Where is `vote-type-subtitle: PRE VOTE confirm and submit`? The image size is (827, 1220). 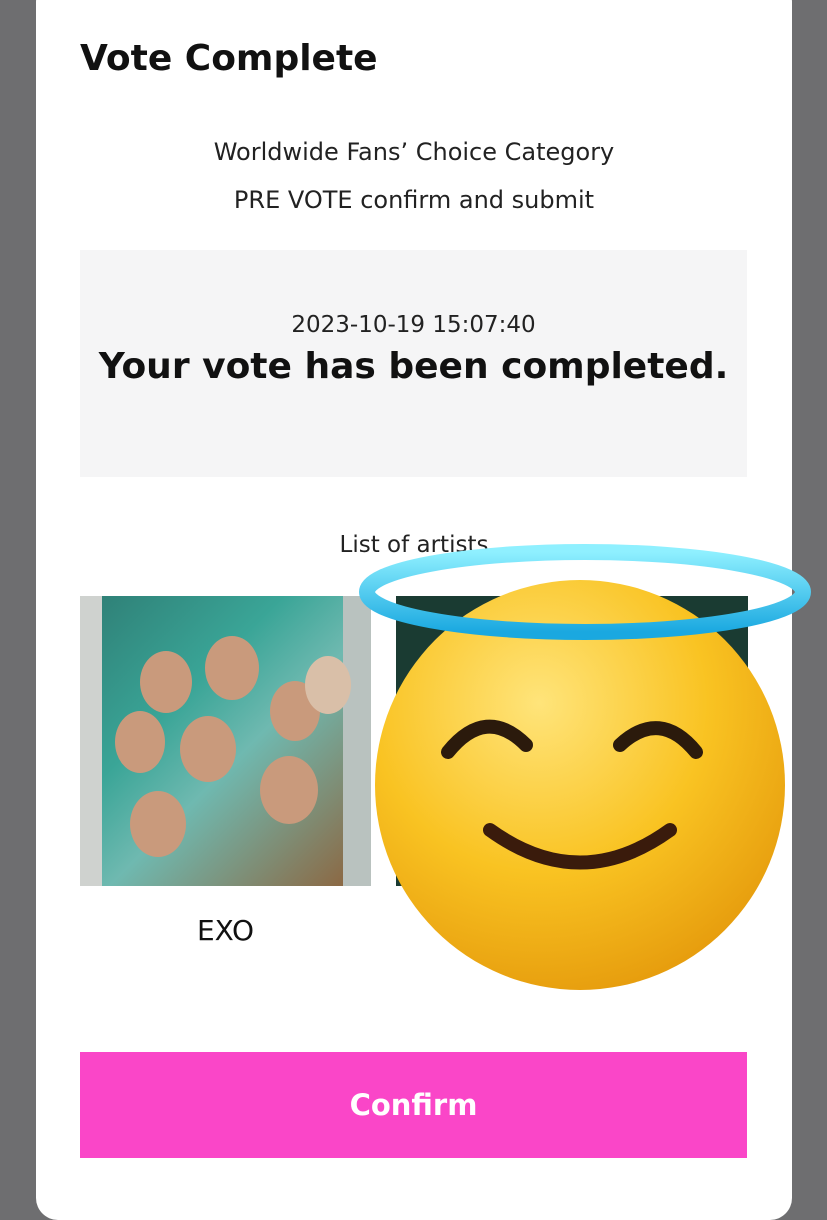 vote-type-subtitle: PRE VOTE confirm and submit is located at coordinates (414, 200).